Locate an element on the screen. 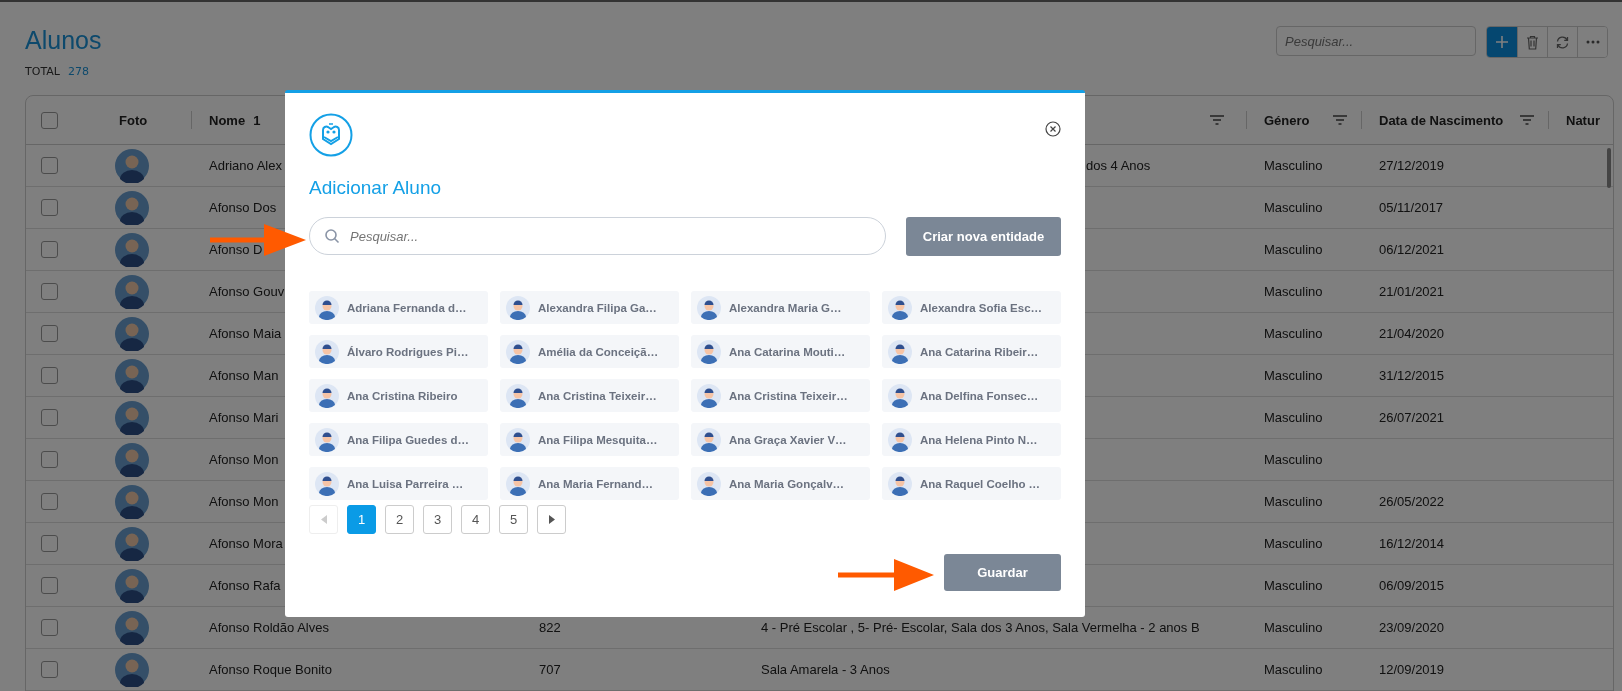  next-page-button is located at coordinates (551, 519).